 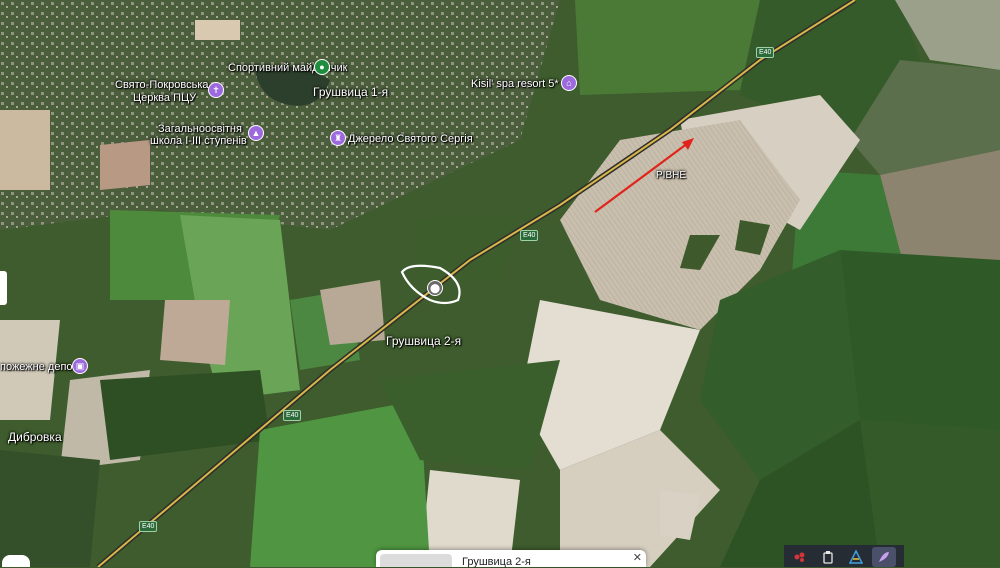 What do you see at coordinates (350, 92) in the screenshot?
I see `village-1-label: Грушвица 1-я` at bounding box center [350, 92].